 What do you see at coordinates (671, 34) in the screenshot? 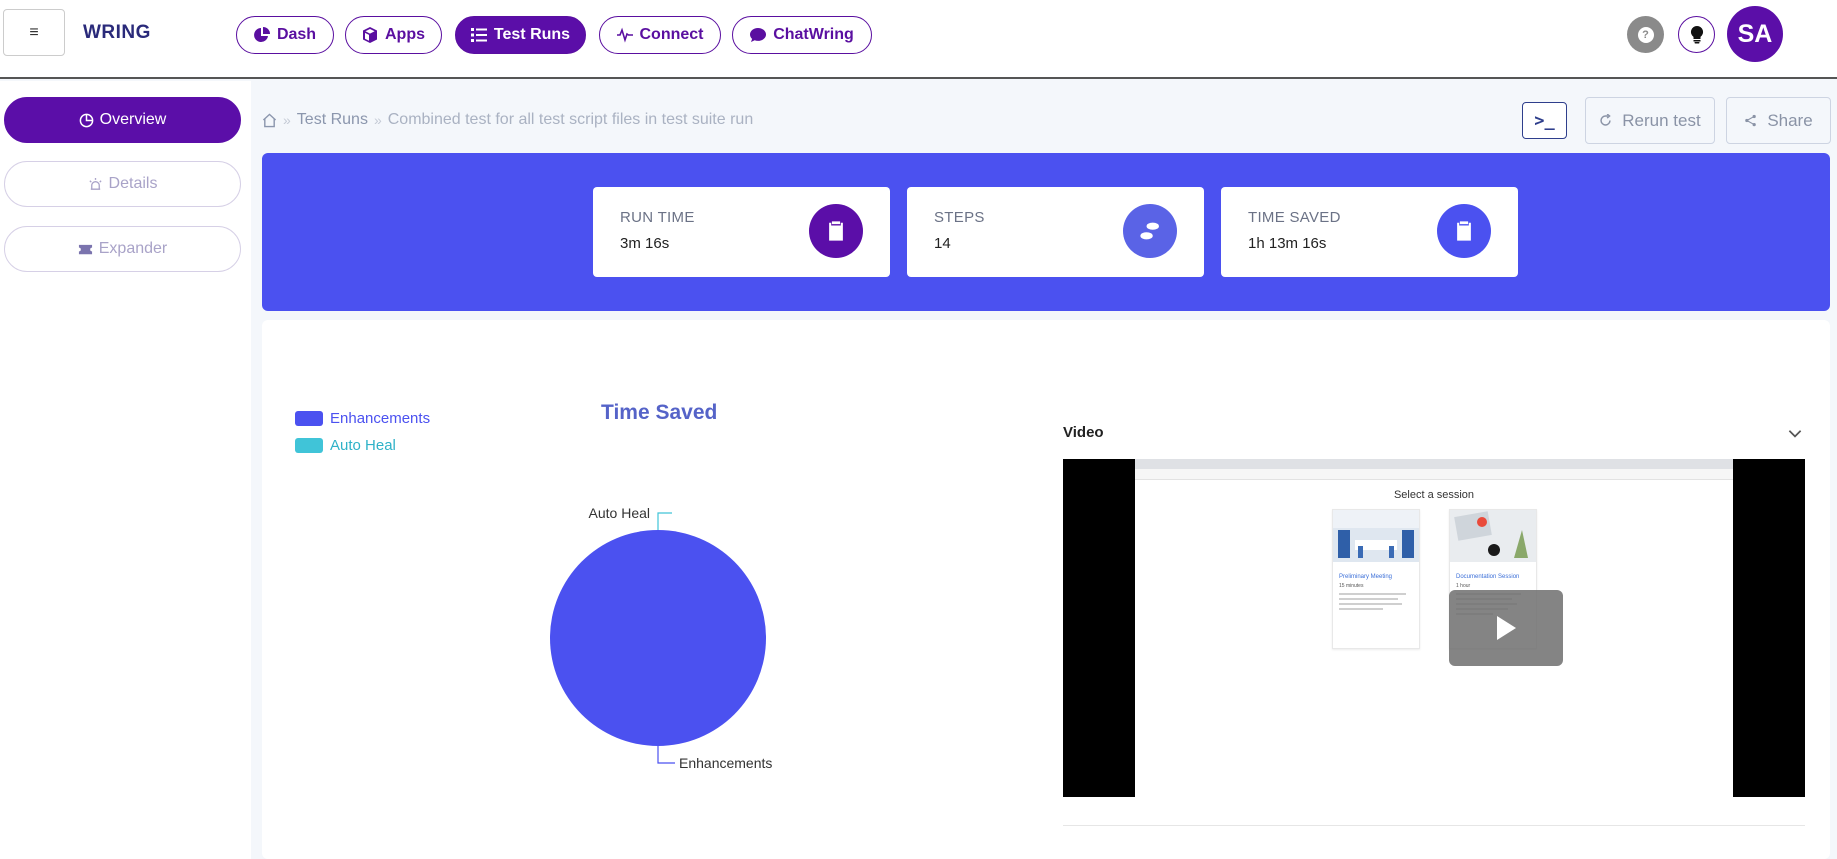
I see `nav-connect-label: Connect` at bounding box center [671, 34].